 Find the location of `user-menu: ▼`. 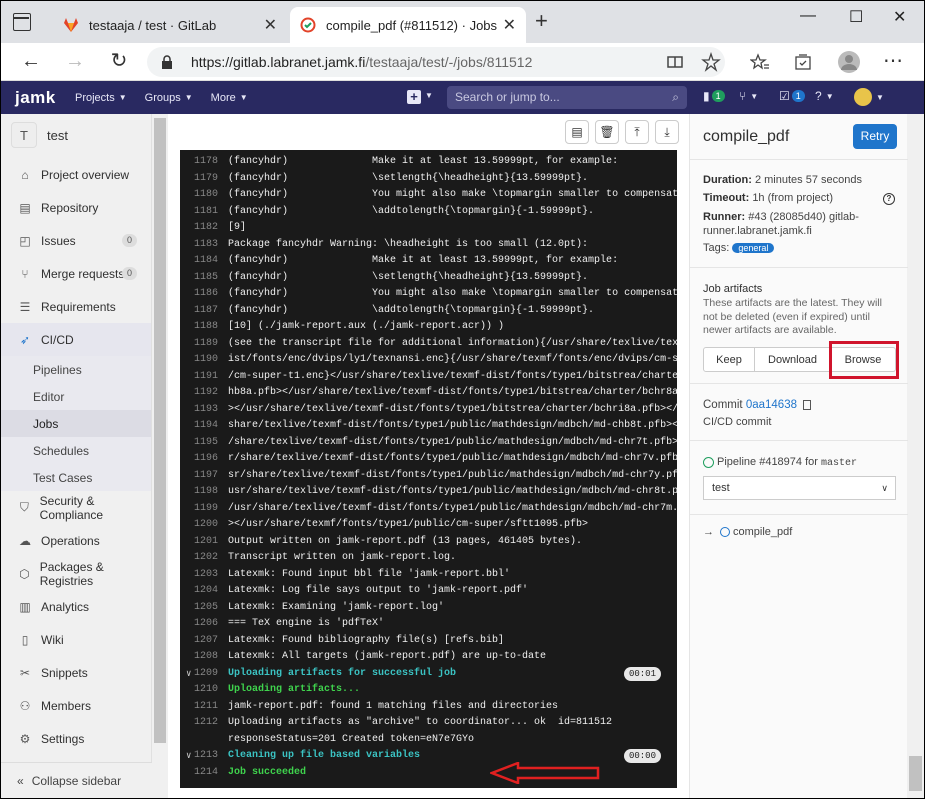

user-menu: ▼ is located at coordinates (869, 97).